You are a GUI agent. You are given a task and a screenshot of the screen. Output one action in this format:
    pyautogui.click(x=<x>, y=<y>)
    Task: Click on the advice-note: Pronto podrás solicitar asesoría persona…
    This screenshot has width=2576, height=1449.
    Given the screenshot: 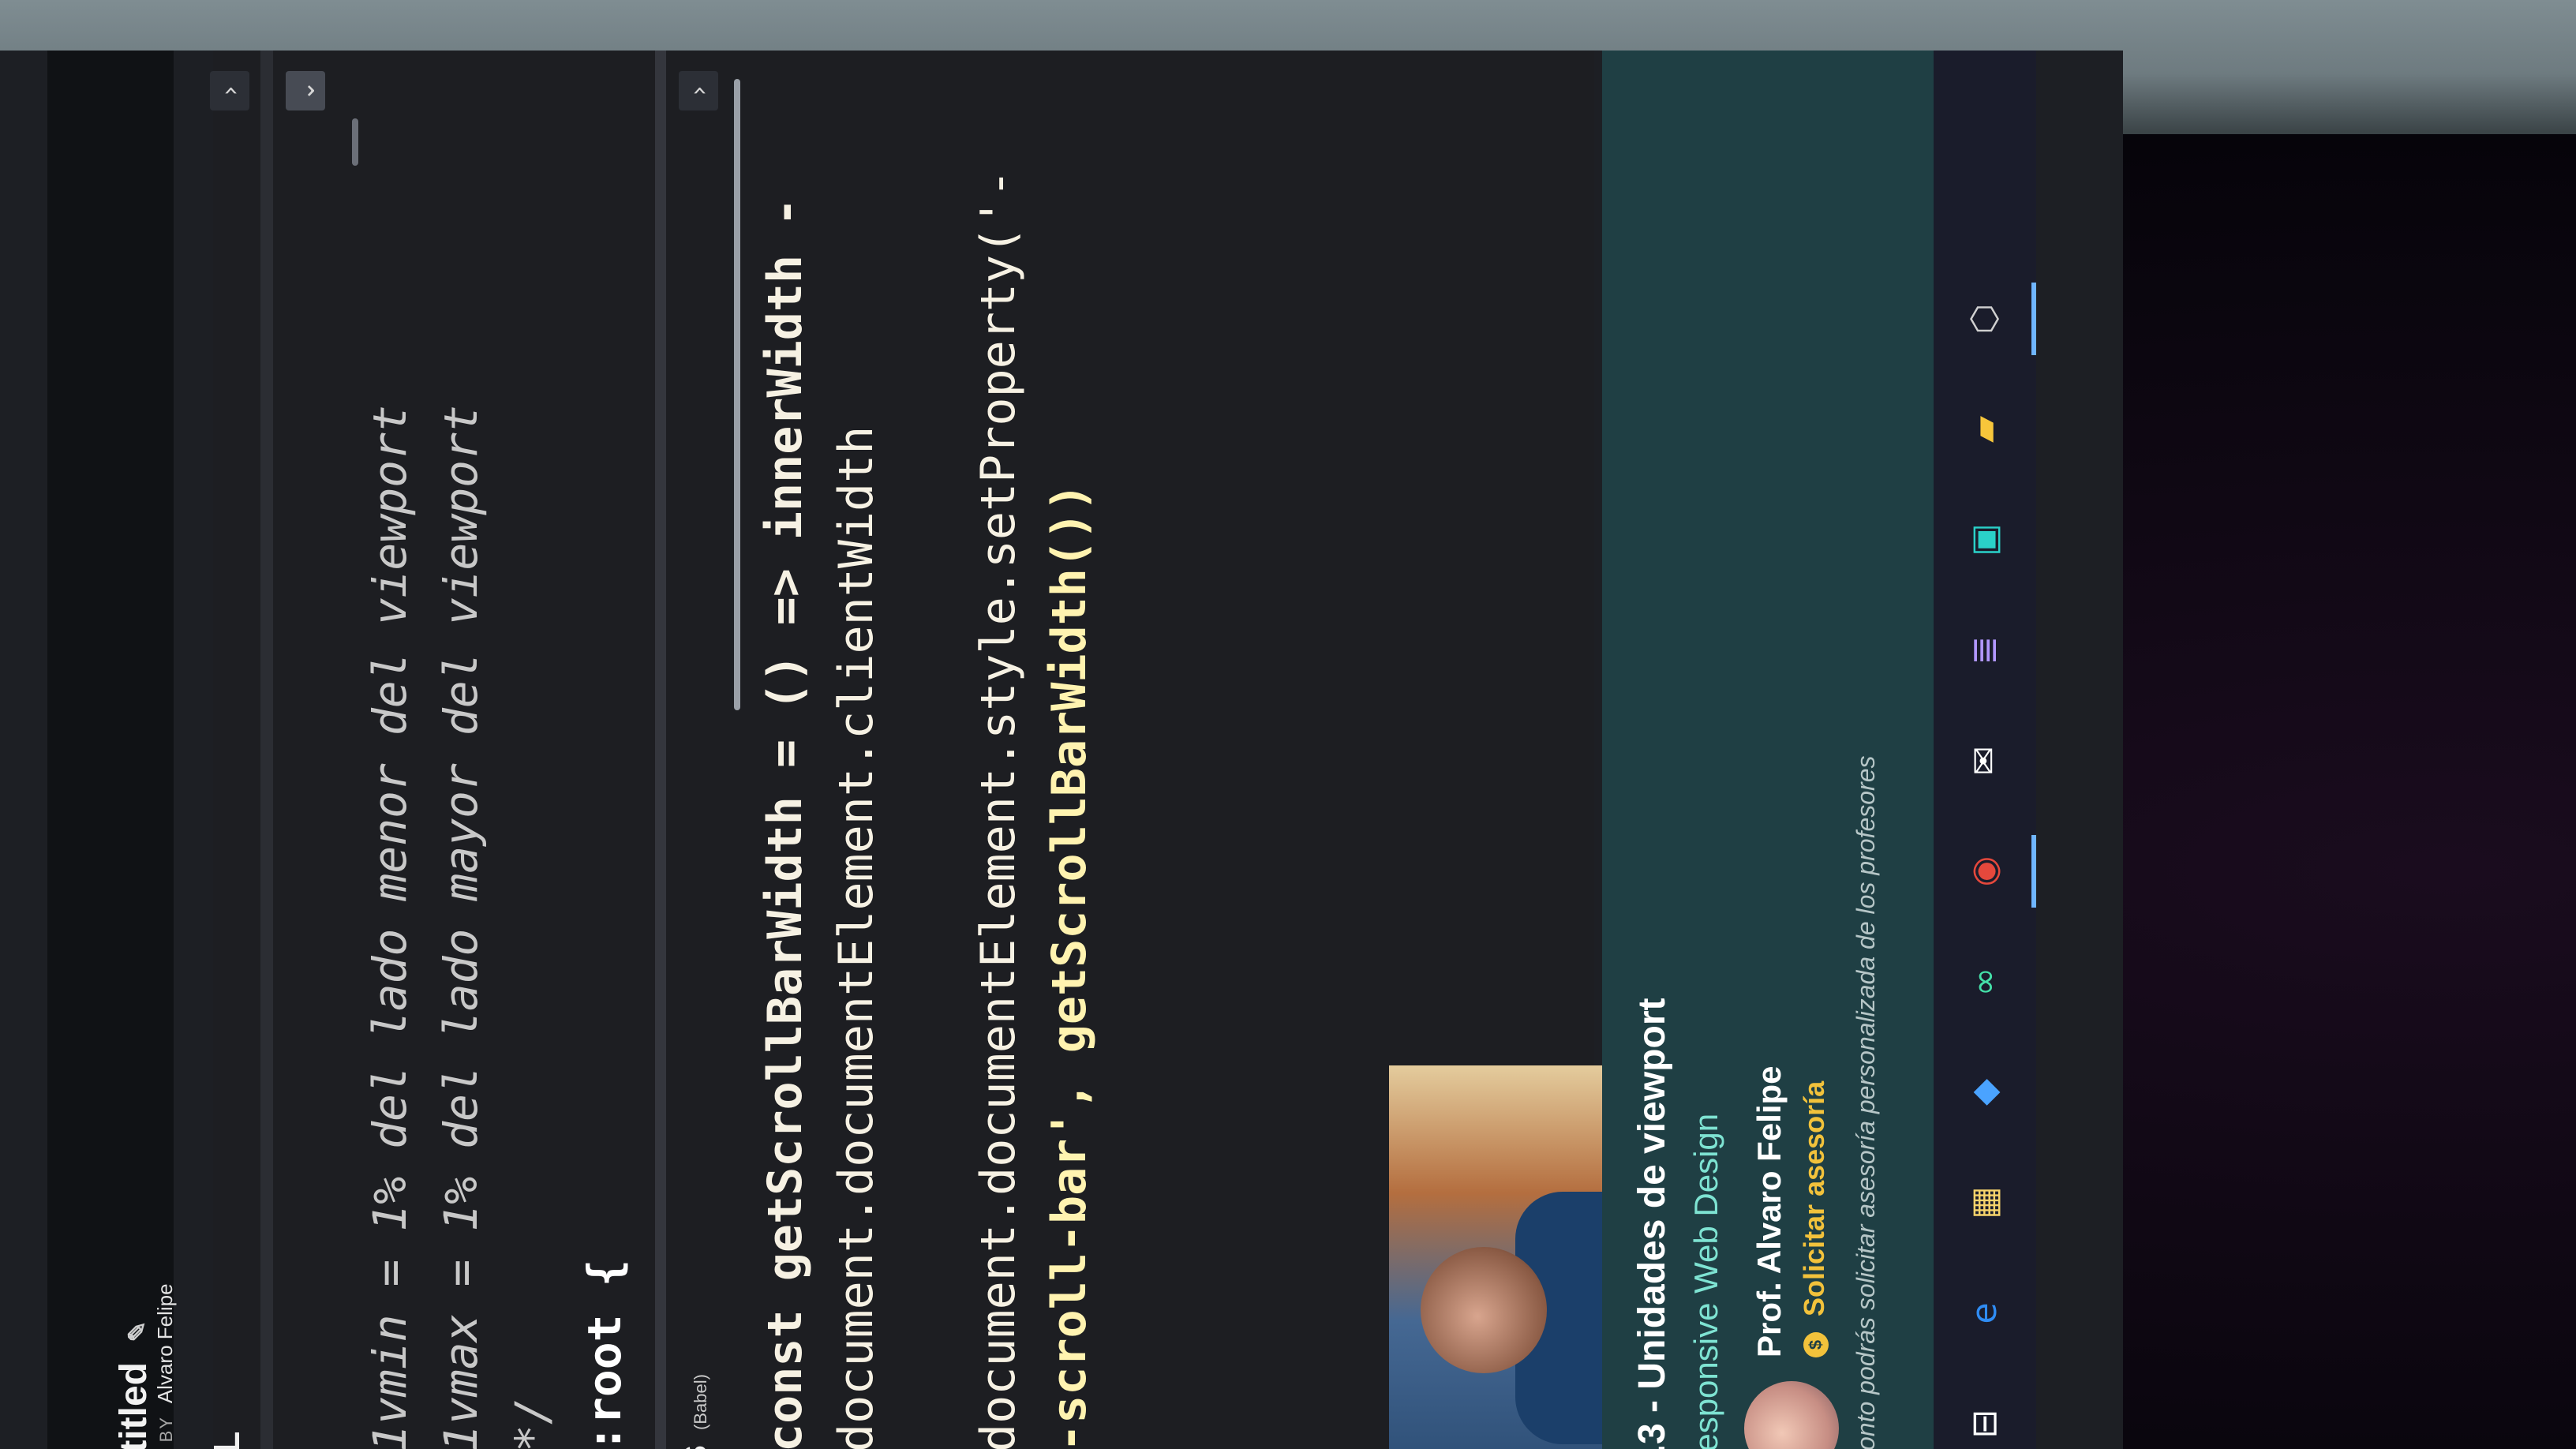 What is the action you would take?
    pyautogui.click(x=1866, y=1102)
    